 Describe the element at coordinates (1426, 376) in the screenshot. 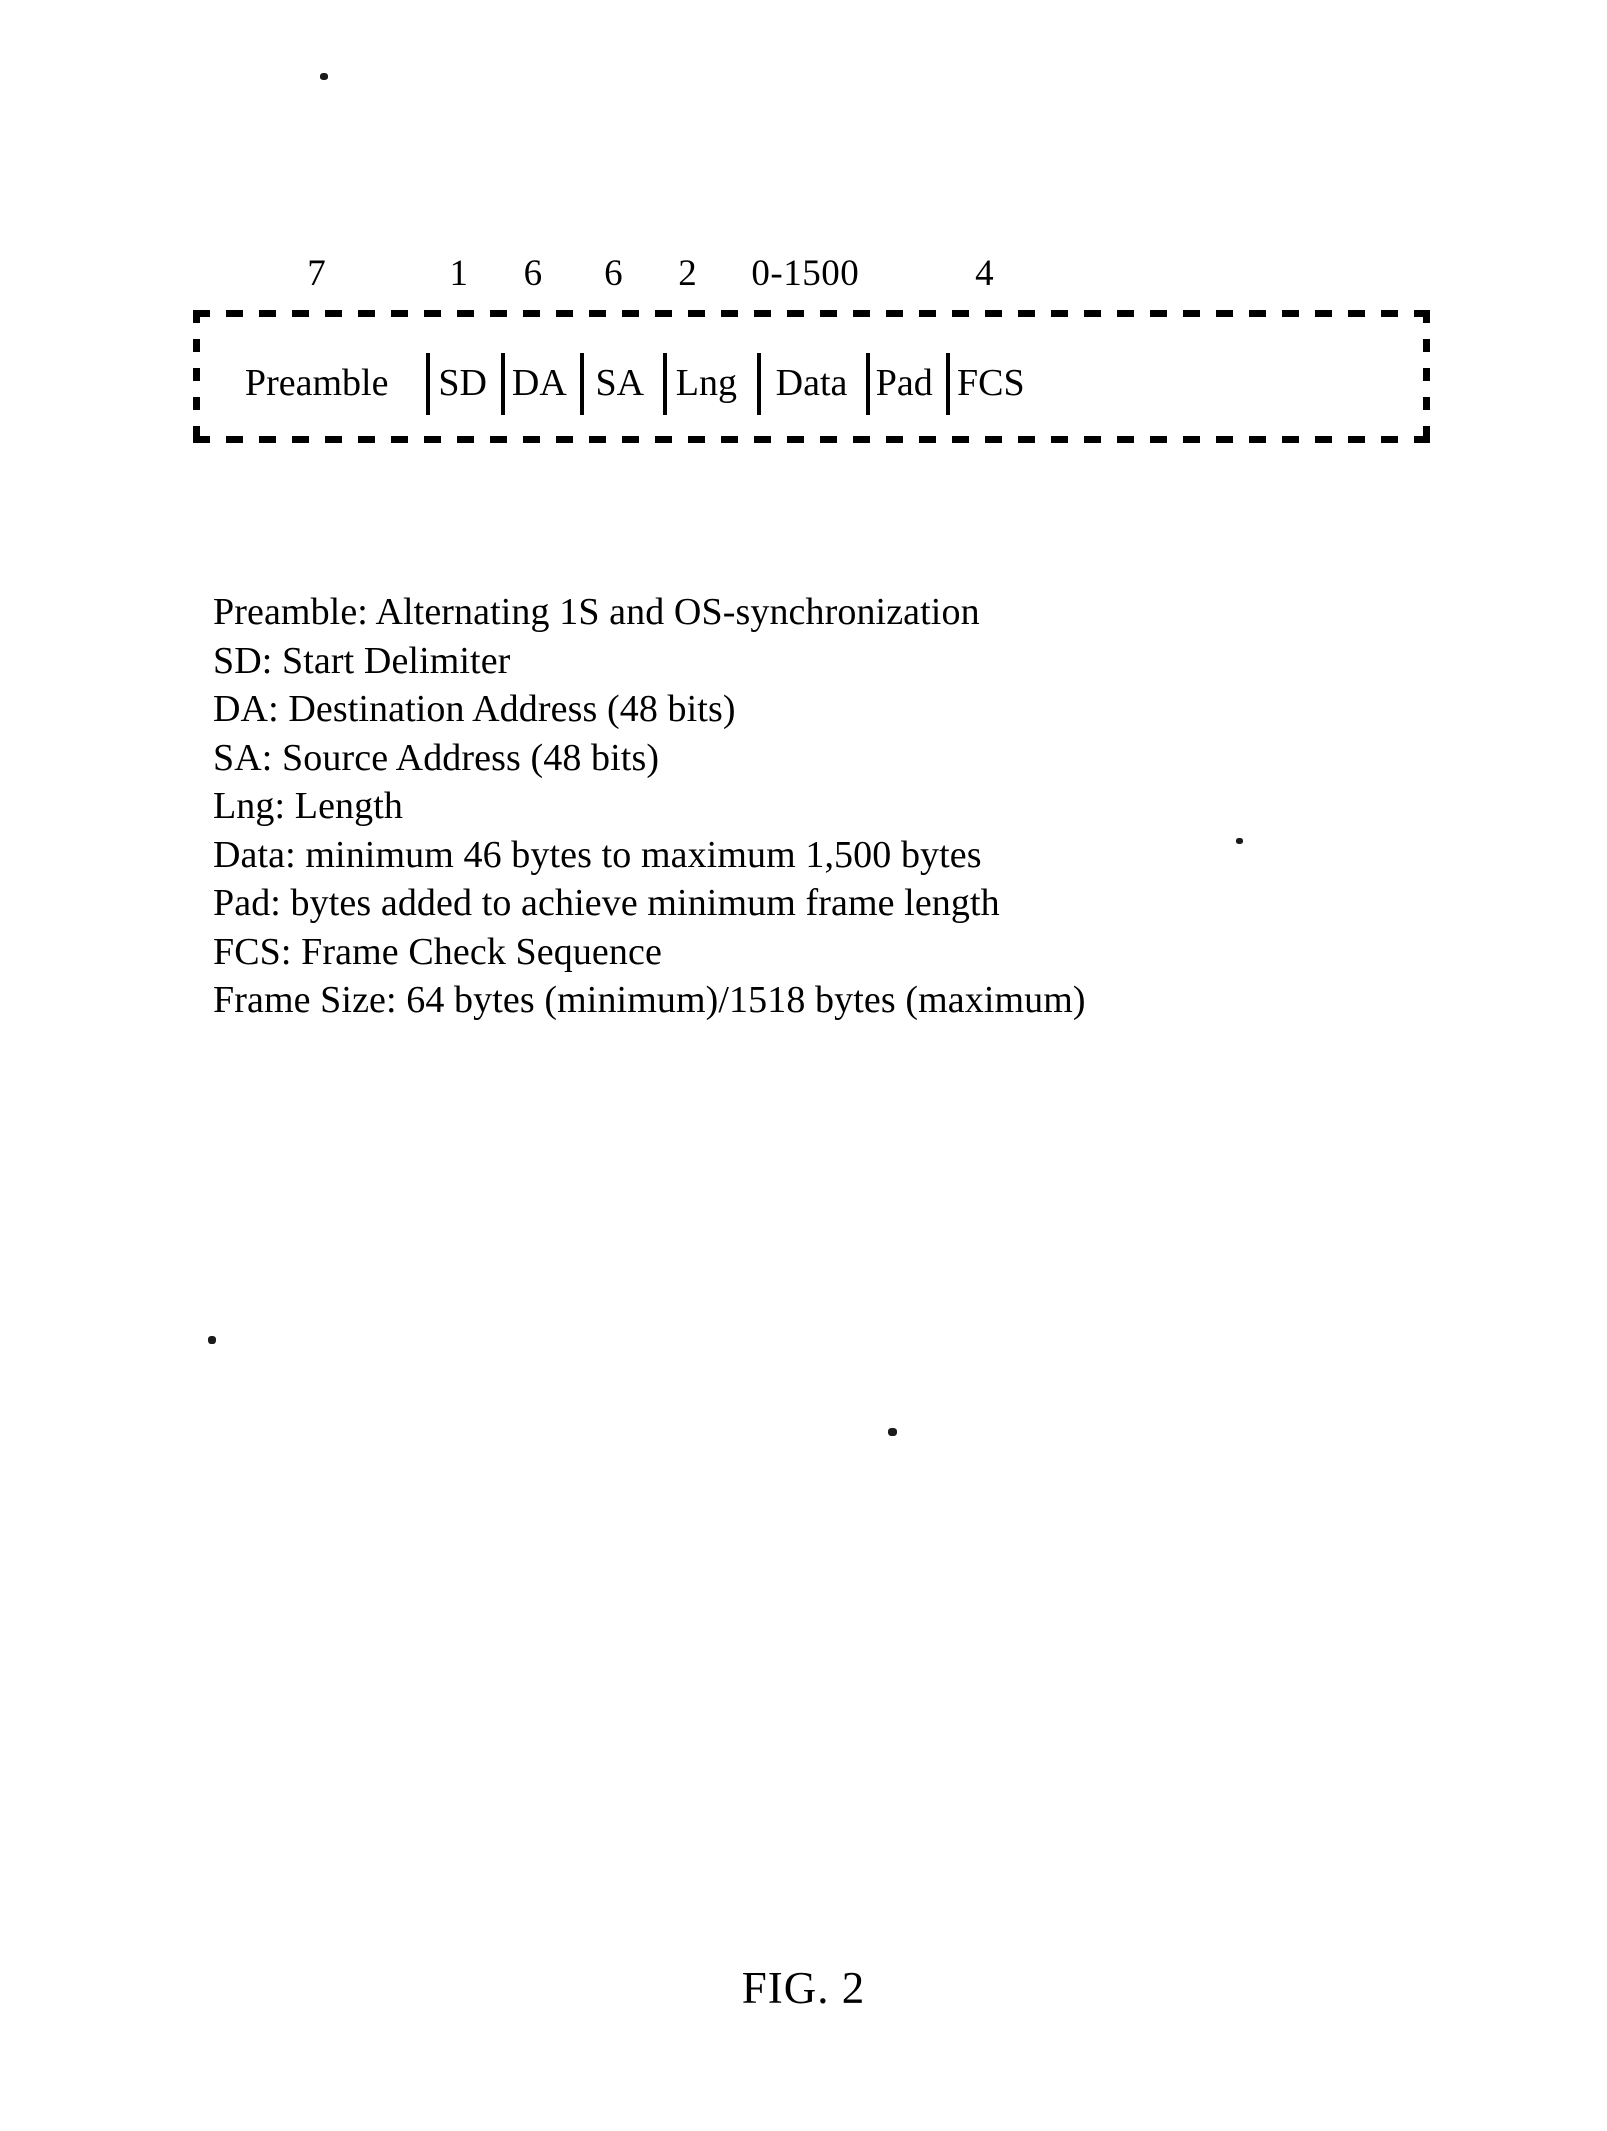

I see `frame-box-right-border` at that location.